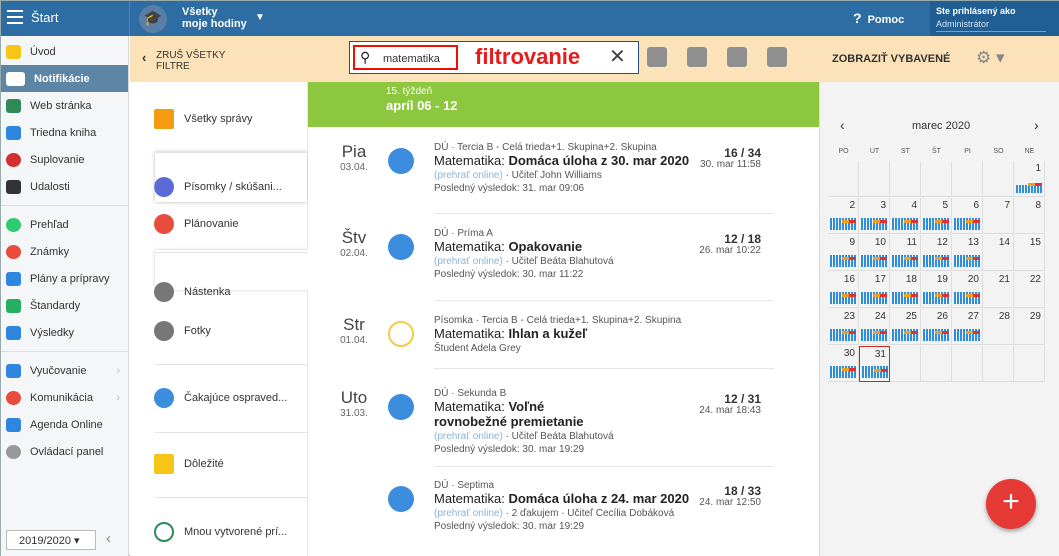  I want to click on calendar-day: 7, so click(998, 216).